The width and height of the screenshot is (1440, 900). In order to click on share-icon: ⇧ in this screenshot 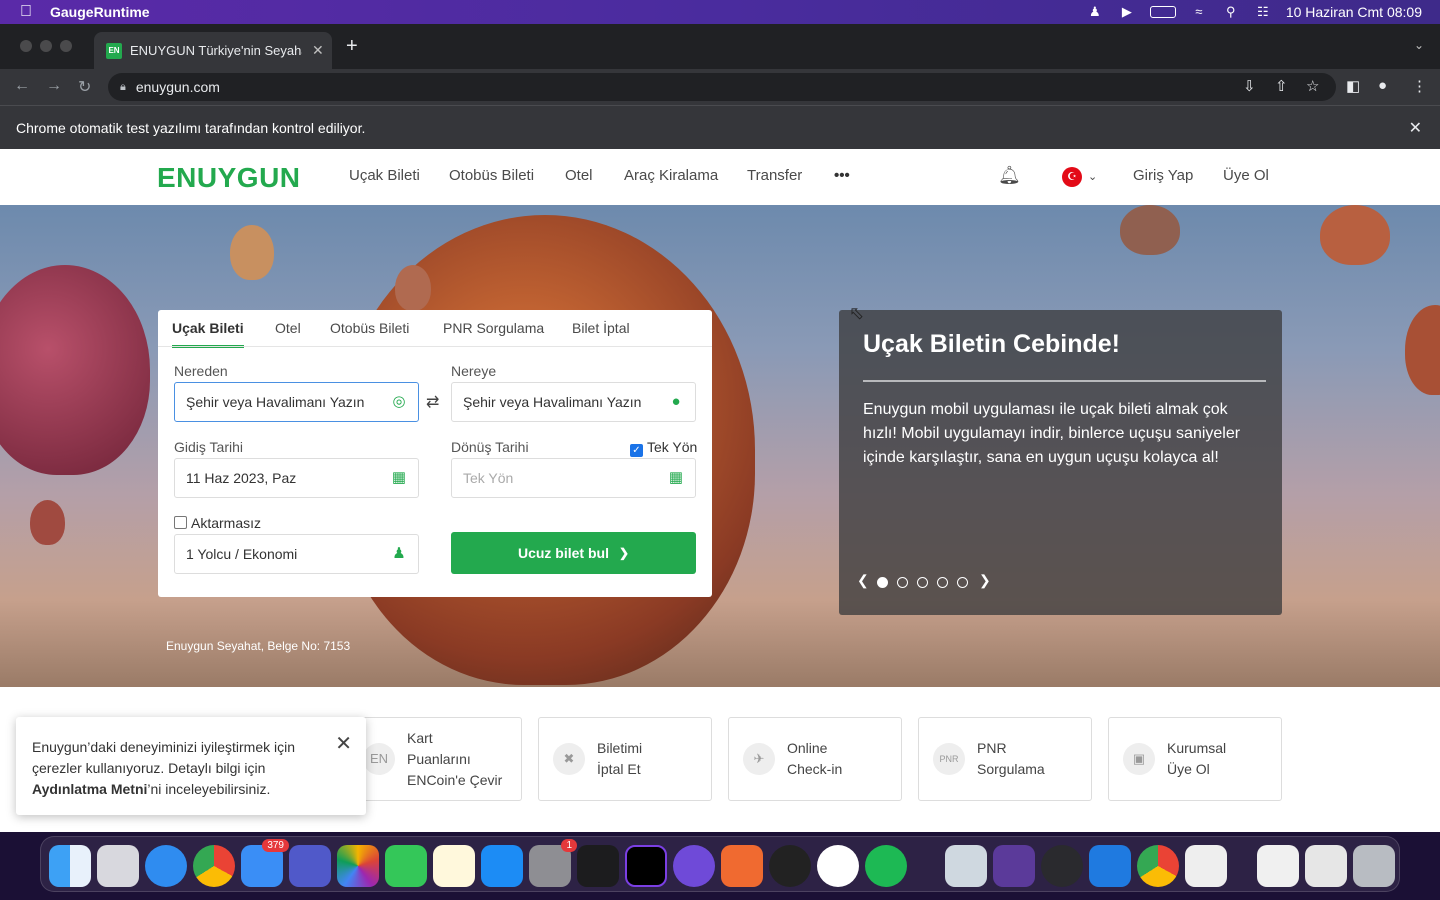, I will do `click(1281, 86)`.